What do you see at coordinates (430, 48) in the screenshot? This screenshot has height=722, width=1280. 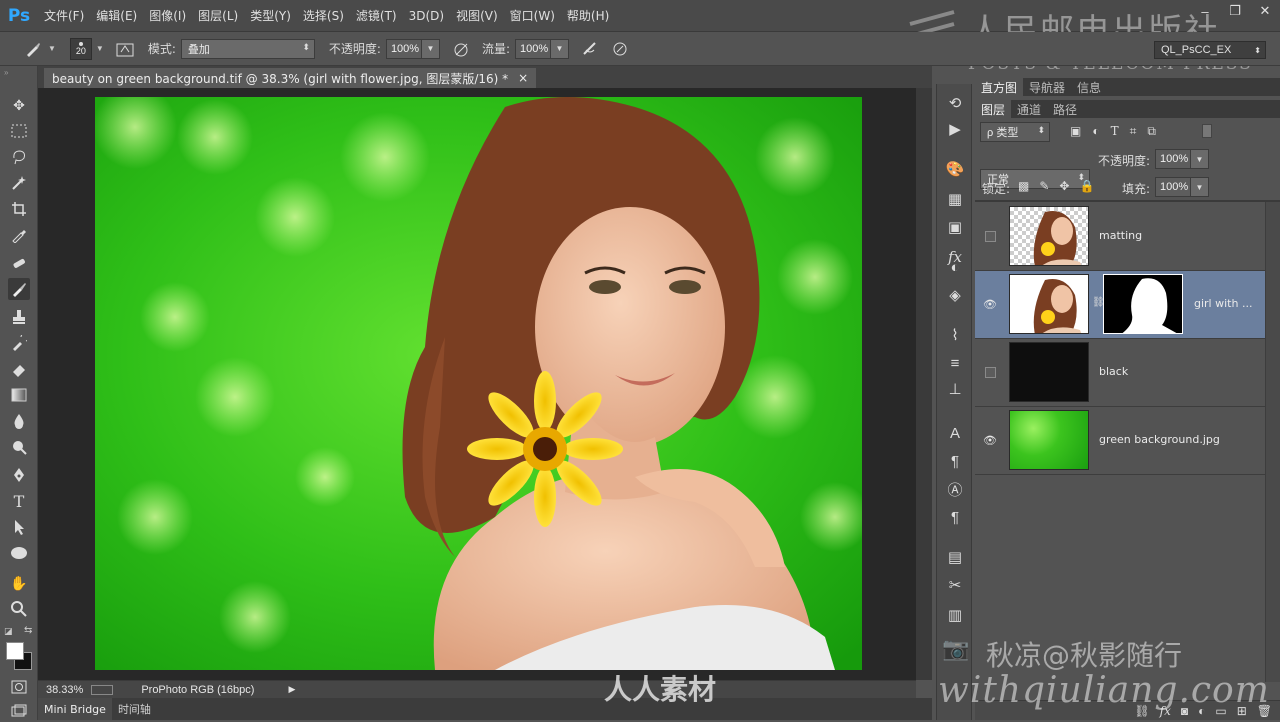 I see `opacity-dropdown-icon: ▼` at bounding box center [430, 48].